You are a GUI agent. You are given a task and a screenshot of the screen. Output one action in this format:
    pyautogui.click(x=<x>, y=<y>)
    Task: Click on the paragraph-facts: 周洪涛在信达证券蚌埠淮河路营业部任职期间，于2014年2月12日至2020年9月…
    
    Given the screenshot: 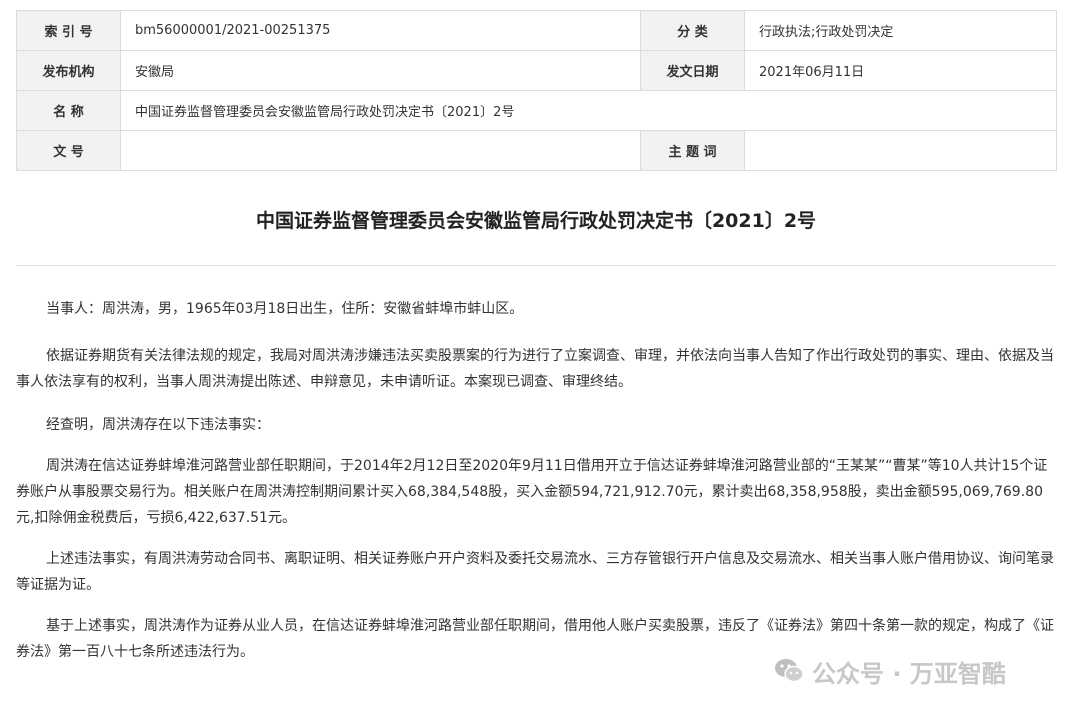 What is the action you would take?
    pyautogui.click(x=532, y=492)
    